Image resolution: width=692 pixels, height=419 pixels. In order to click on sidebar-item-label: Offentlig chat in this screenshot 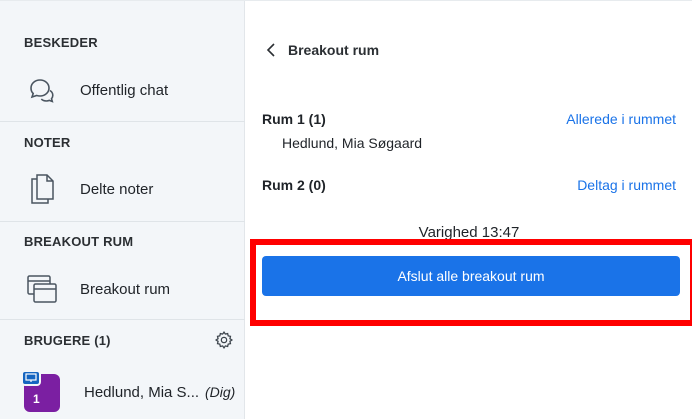, I will do `click(124, 90)`.